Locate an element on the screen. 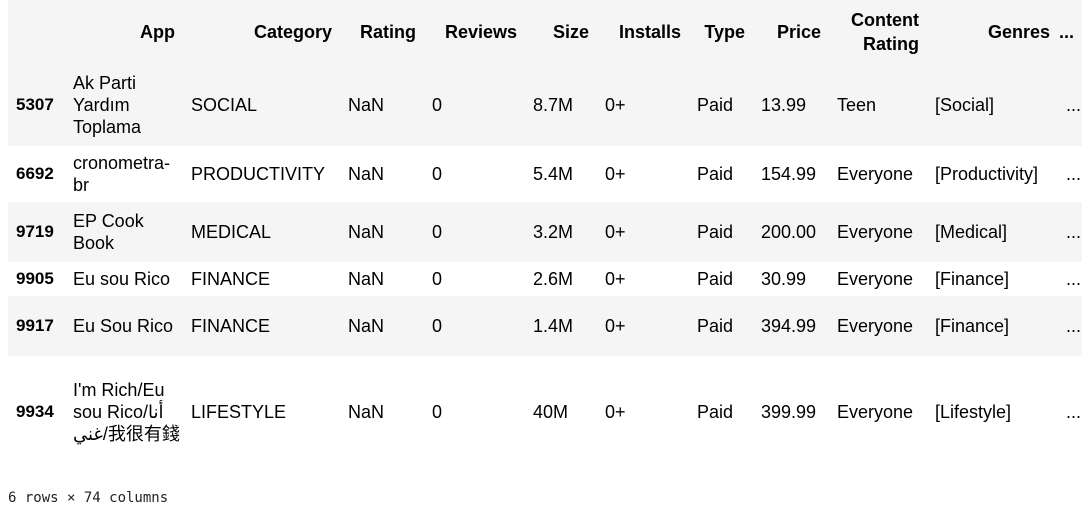  cell-price: 200.00 is located at coordinates (789, 232).